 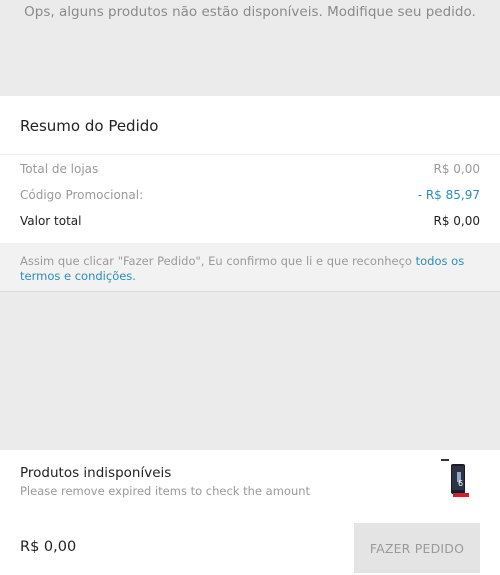 I want to click on phone-box-icon: 6, so click(x=456, y=480).